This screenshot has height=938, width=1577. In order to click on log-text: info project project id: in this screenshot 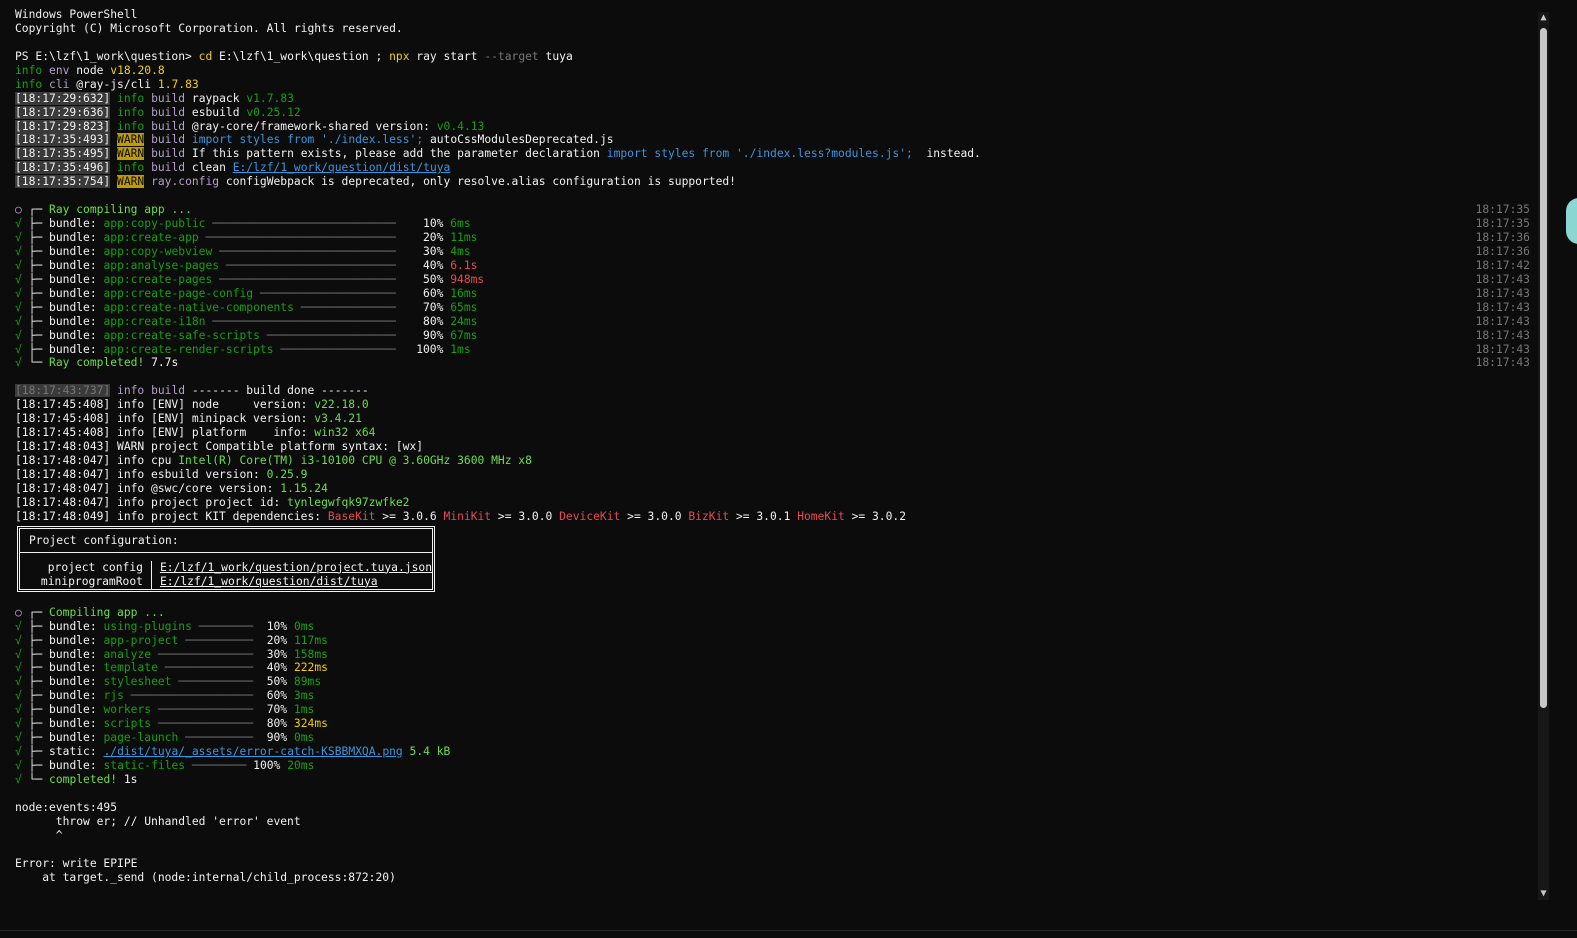, I will do `click(199, 502)`.